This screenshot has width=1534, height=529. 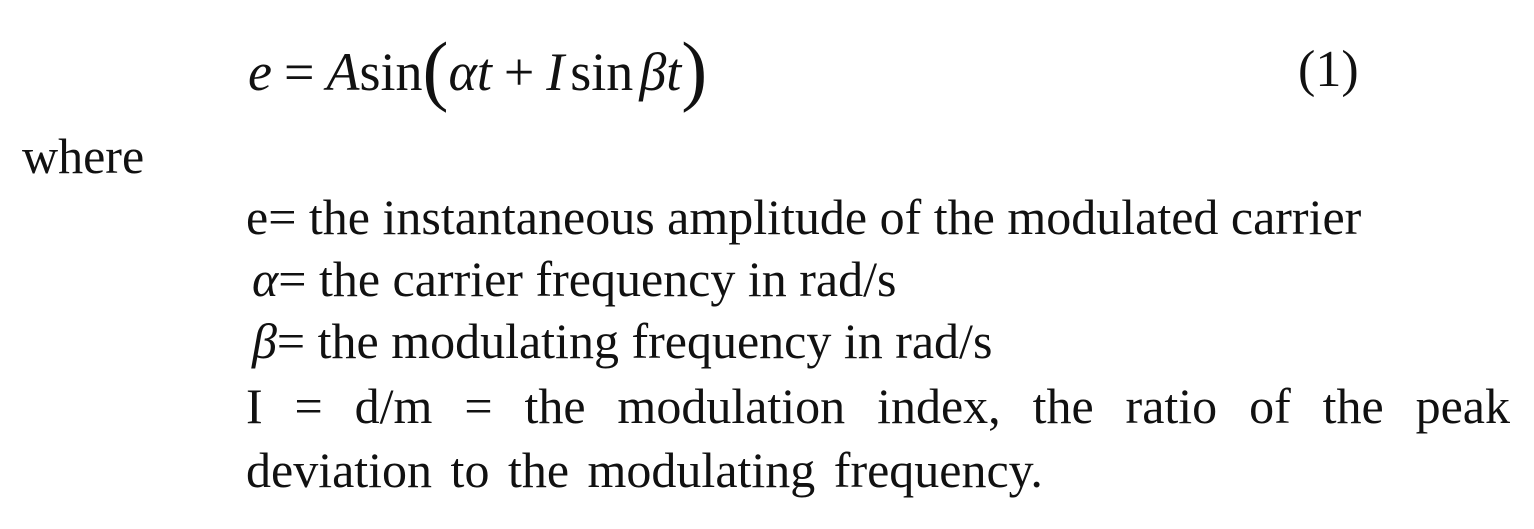 What do you see at coordinates (653, 72) in the screenshot?
I see `eq-beta: β` at bounding box center [653, 72].